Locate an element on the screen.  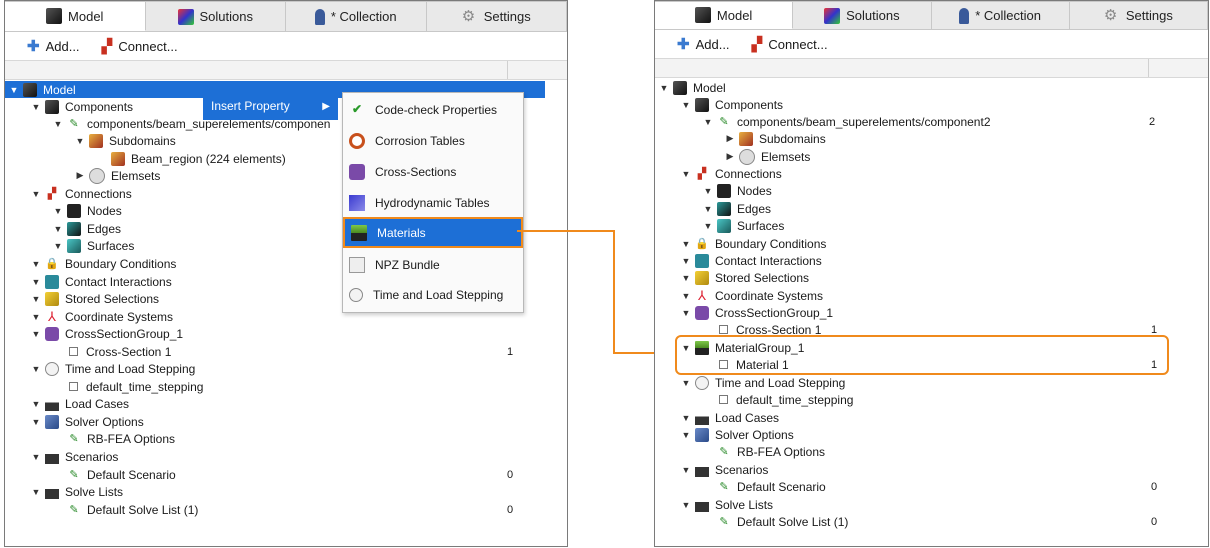
tree-model: ▼ Model is located at coordinates (931, 87).